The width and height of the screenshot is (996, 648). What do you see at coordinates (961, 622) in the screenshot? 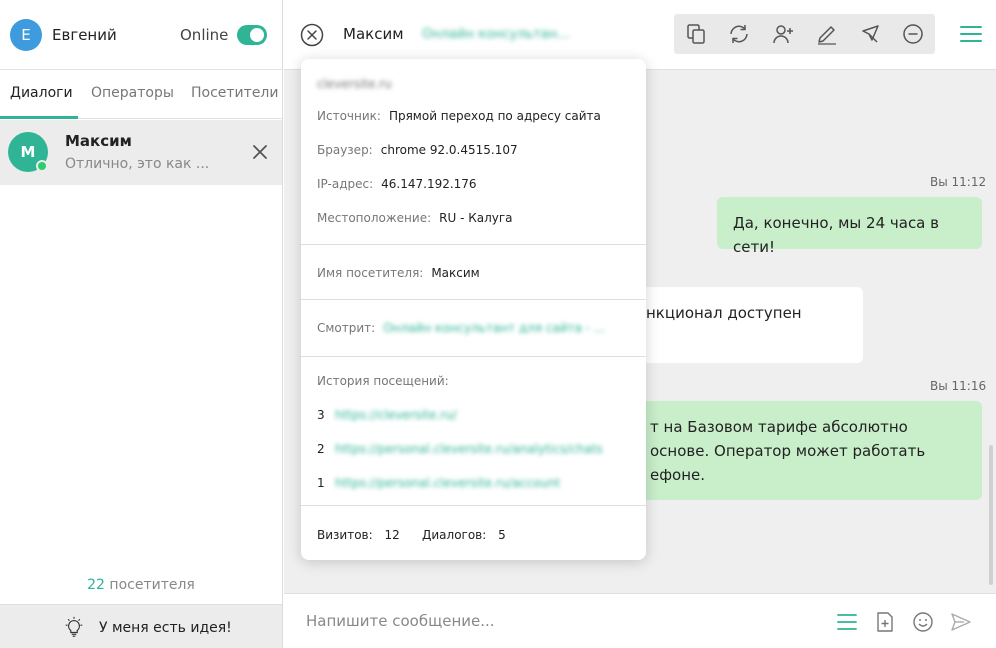
I see `send-icon` at bounding box center [961, 622].